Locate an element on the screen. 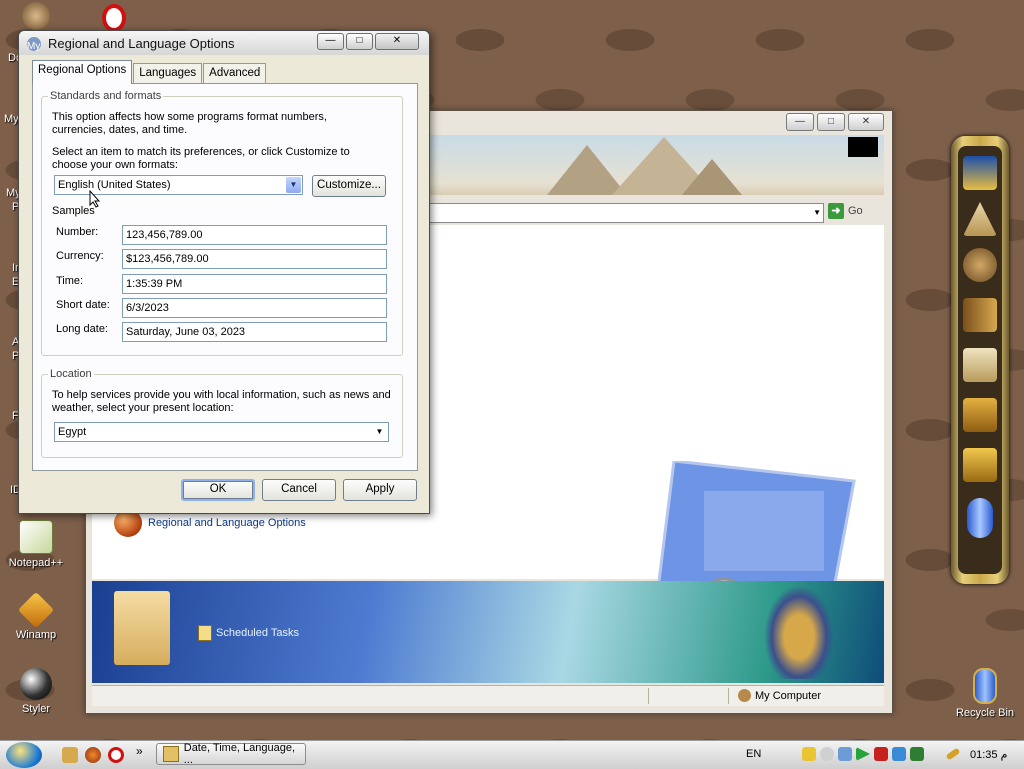  location-select-value: Egypt is located at coordinates (72, 432).